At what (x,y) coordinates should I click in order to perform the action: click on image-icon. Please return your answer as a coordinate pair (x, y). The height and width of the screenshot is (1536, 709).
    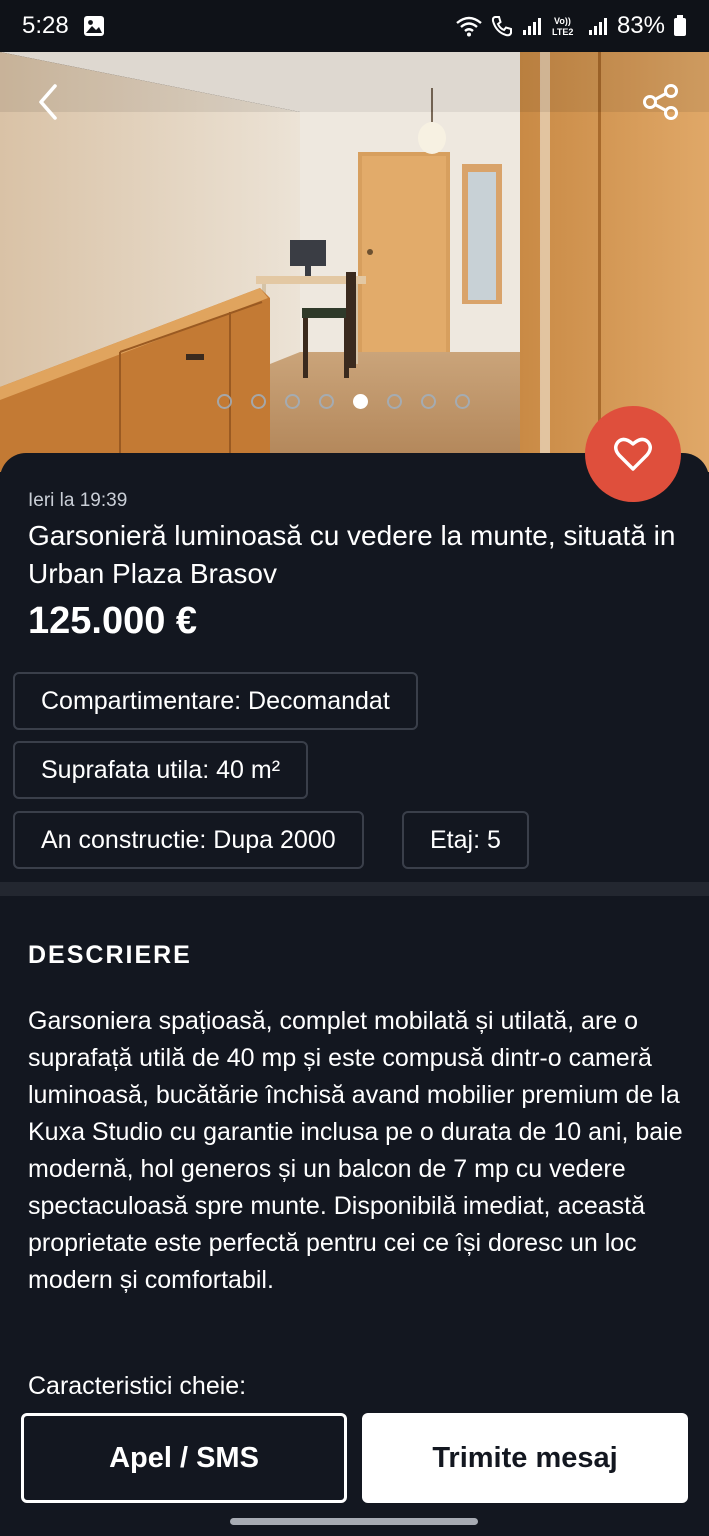
    Looking at the image, I should click on (94, 26).